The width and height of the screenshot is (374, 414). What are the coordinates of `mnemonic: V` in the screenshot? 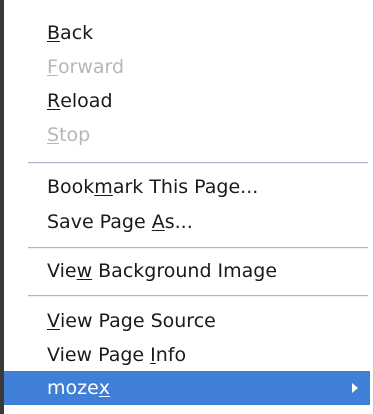 It's located at (53, 321).